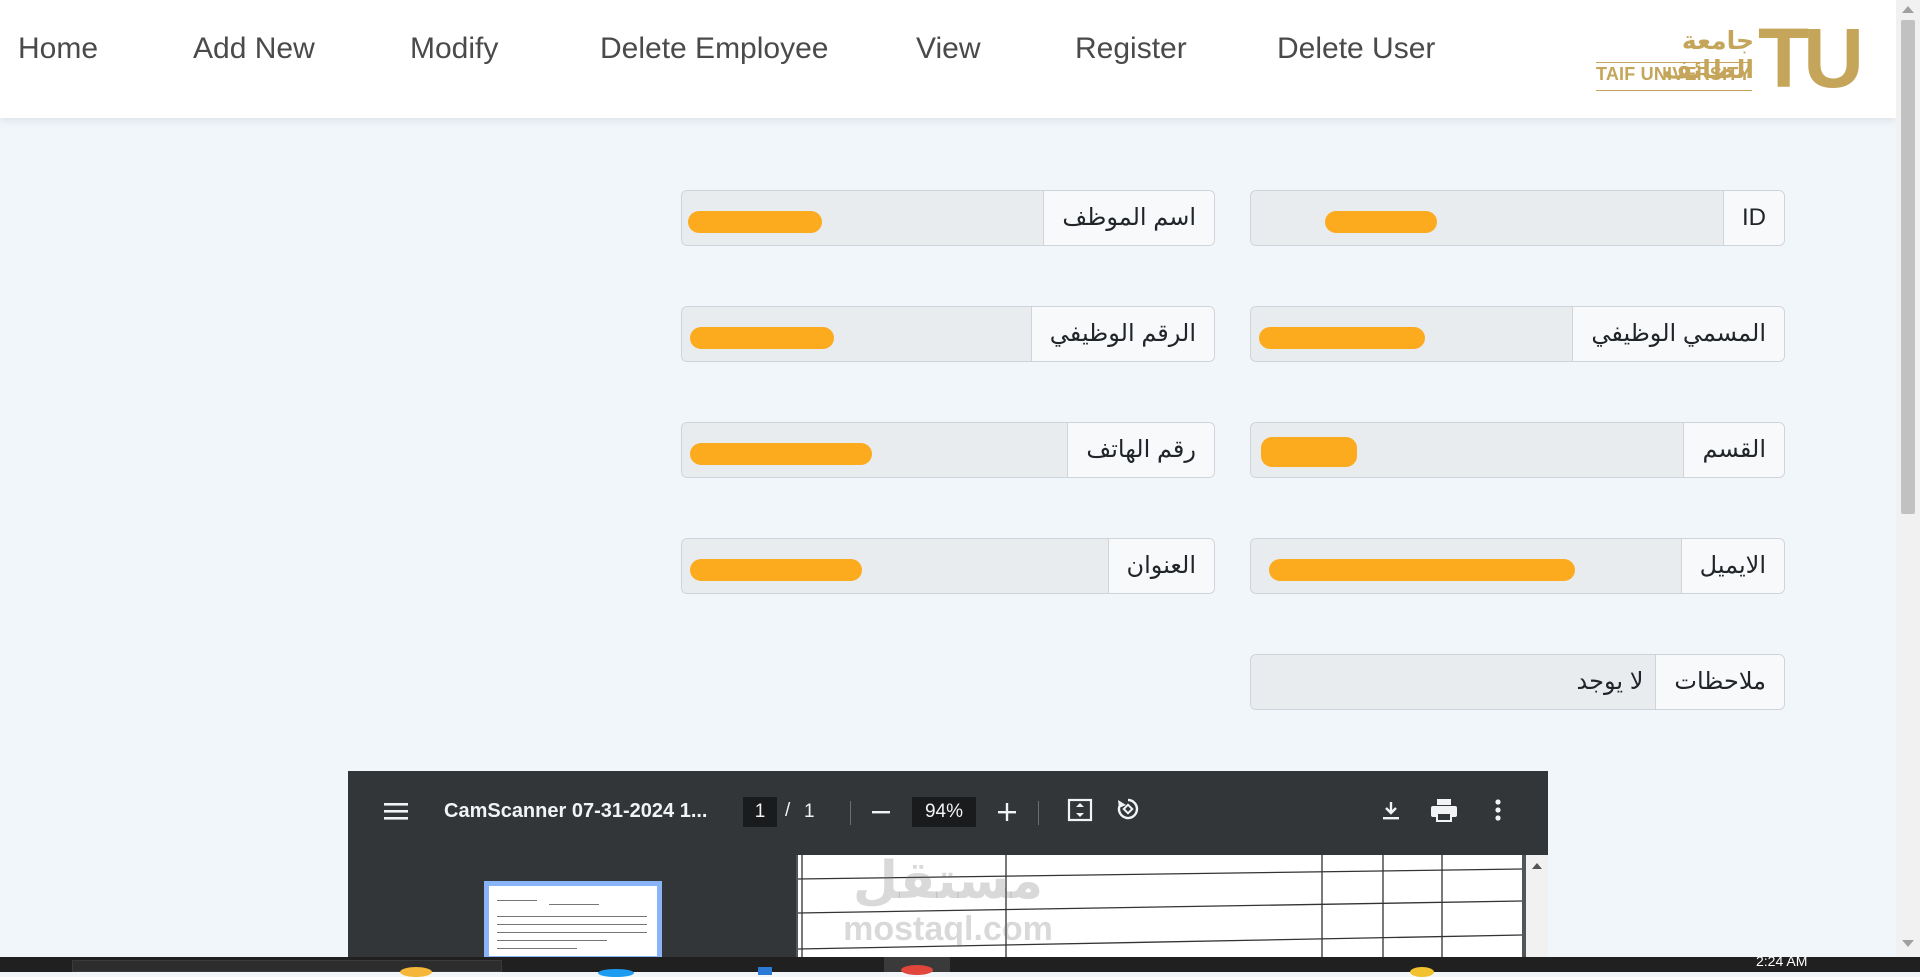 The height and width of the screenshot is (977, 1920). Describe the element at coordinates (1908, 9) in the screenshot. I see `scroll-up-arrow-icon` at that location.